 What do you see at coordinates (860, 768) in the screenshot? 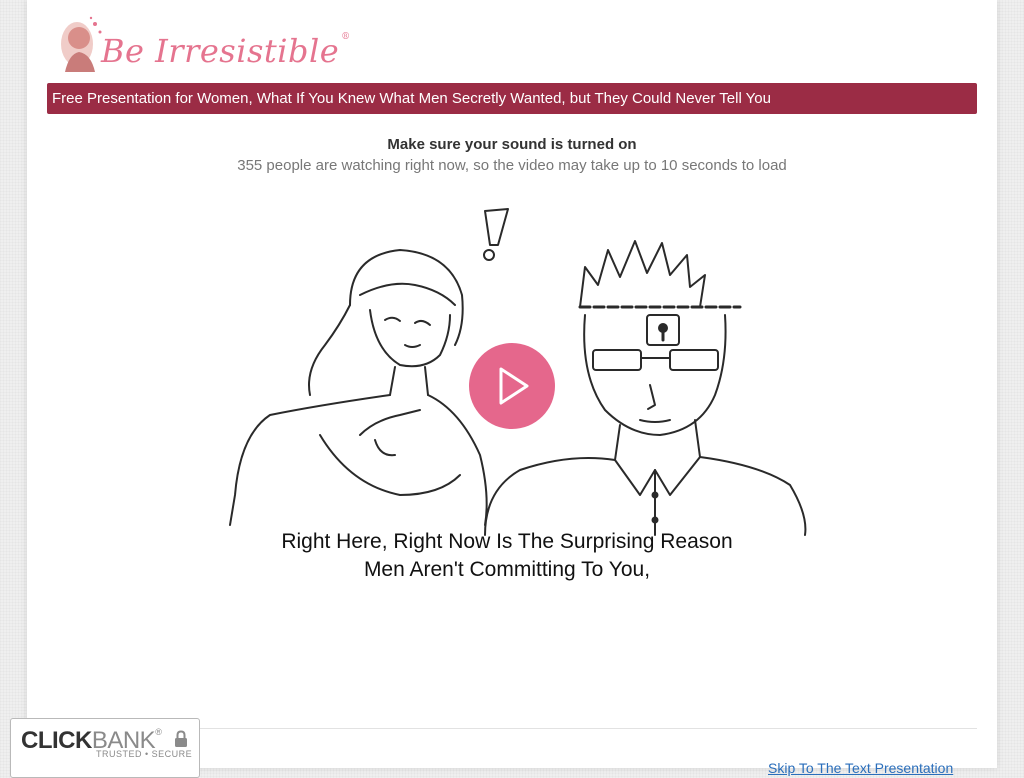
I see `skip-to-text-link: Skip To The Text Presentation` at bounding box center [860, 768].